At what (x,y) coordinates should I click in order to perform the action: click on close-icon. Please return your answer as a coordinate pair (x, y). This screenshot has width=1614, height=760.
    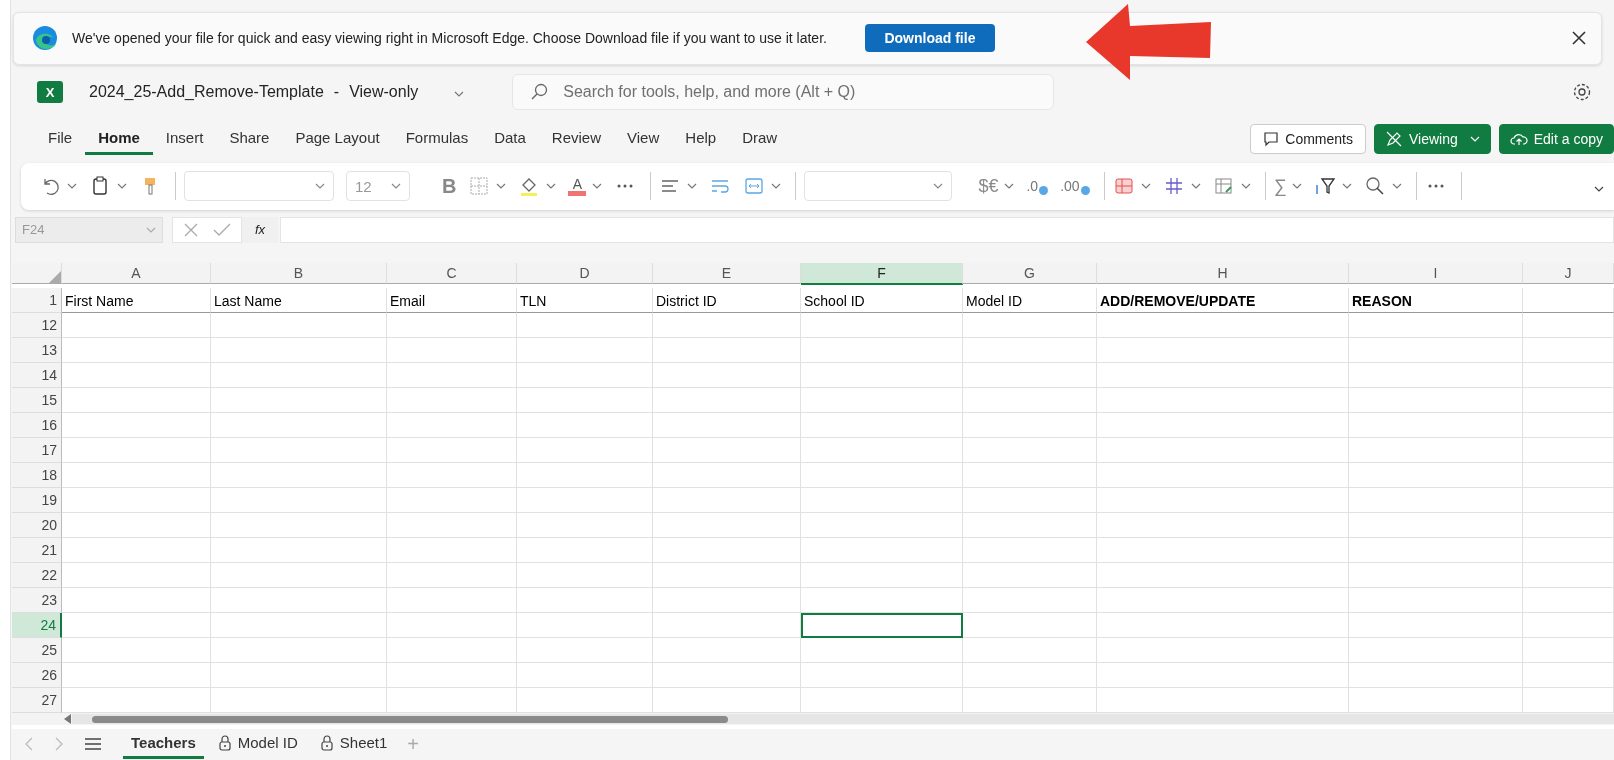
    Looking at the image, I should click on (1579, 38).